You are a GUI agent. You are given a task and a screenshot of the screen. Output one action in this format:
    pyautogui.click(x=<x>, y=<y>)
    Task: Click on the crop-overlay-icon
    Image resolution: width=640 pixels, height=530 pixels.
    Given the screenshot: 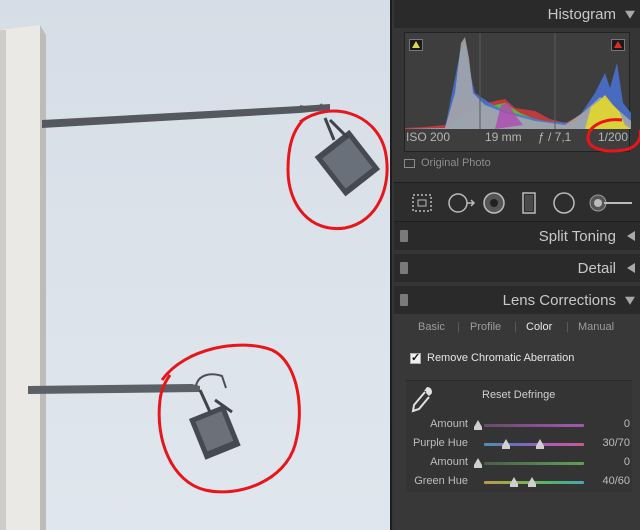 What is the action you would take?
    pyautogui.click(x=422, y=203)
    